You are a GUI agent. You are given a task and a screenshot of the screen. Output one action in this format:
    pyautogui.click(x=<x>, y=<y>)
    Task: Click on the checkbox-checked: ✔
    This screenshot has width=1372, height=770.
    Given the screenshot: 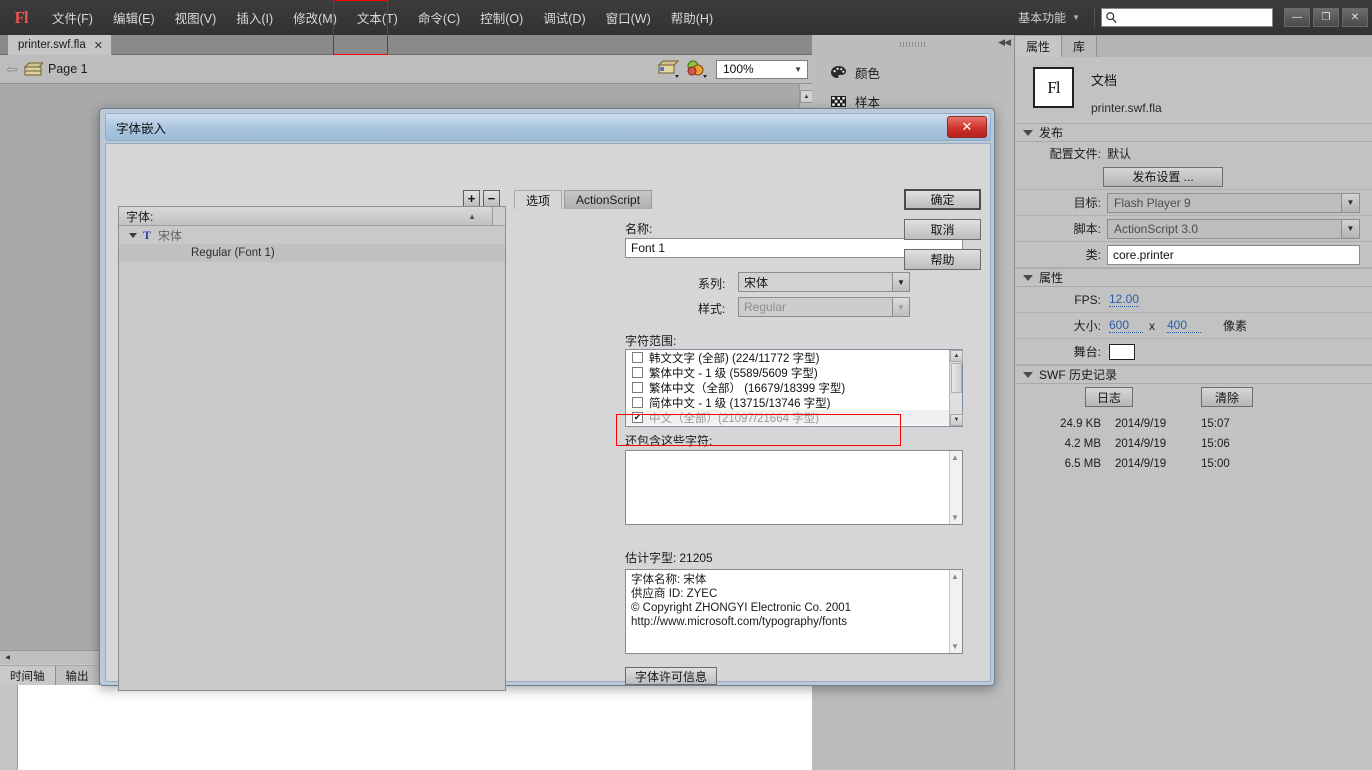 What is the action you would take?
    pyautogui.click(x=637, y=417)
    